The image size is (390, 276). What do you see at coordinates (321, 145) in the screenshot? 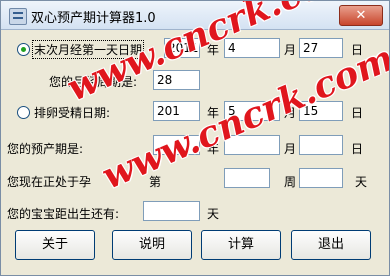
I see `due-day-field` at bounding box center [321, 145].